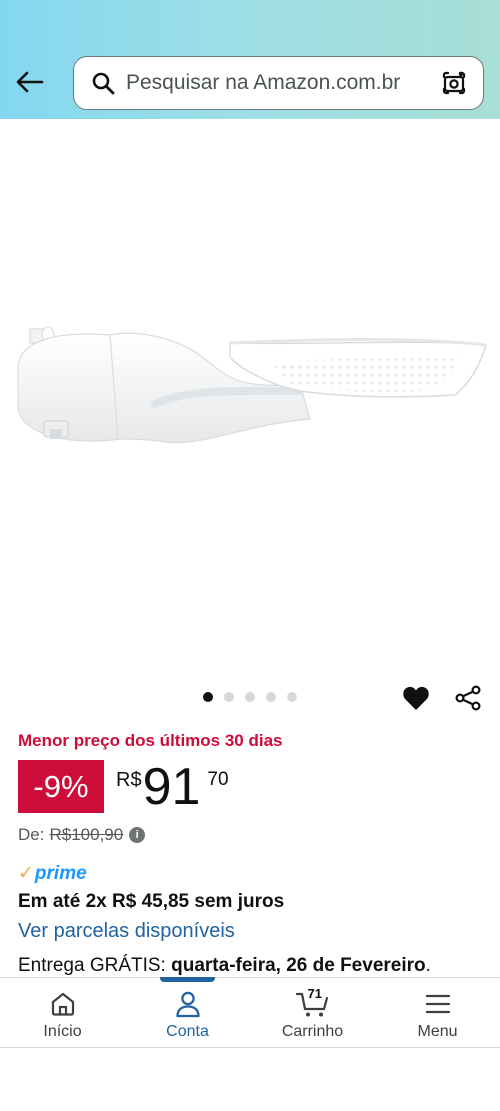 The image size is (500, 1111). What do you see at coordinates (282, 83) in the screenshot?
I see `search-input: Pesquisar na Amazon.com.br` at bounding box center [282, 83].